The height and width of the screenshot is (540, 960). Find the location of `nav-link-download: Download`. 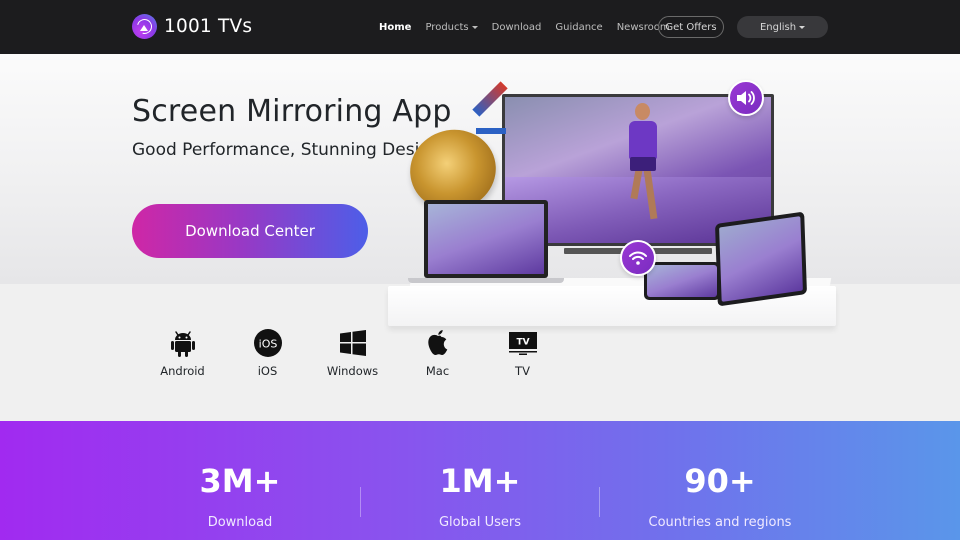

nav-link-download: Download is located at coordinates (517, 27).